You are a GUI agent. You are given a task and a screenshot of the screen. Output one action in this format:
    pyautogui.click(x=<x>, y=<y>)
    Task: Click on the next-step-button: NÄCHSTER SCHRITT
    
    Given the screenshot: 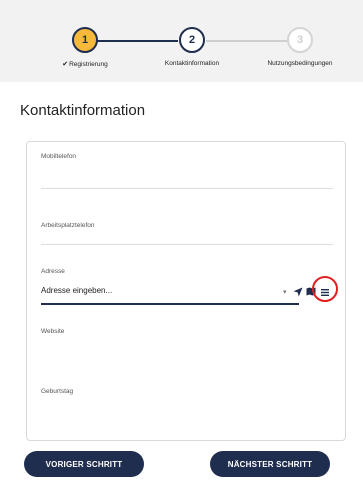 What is the action you would take?
    pyautogui.click(x=270, y=464)
    